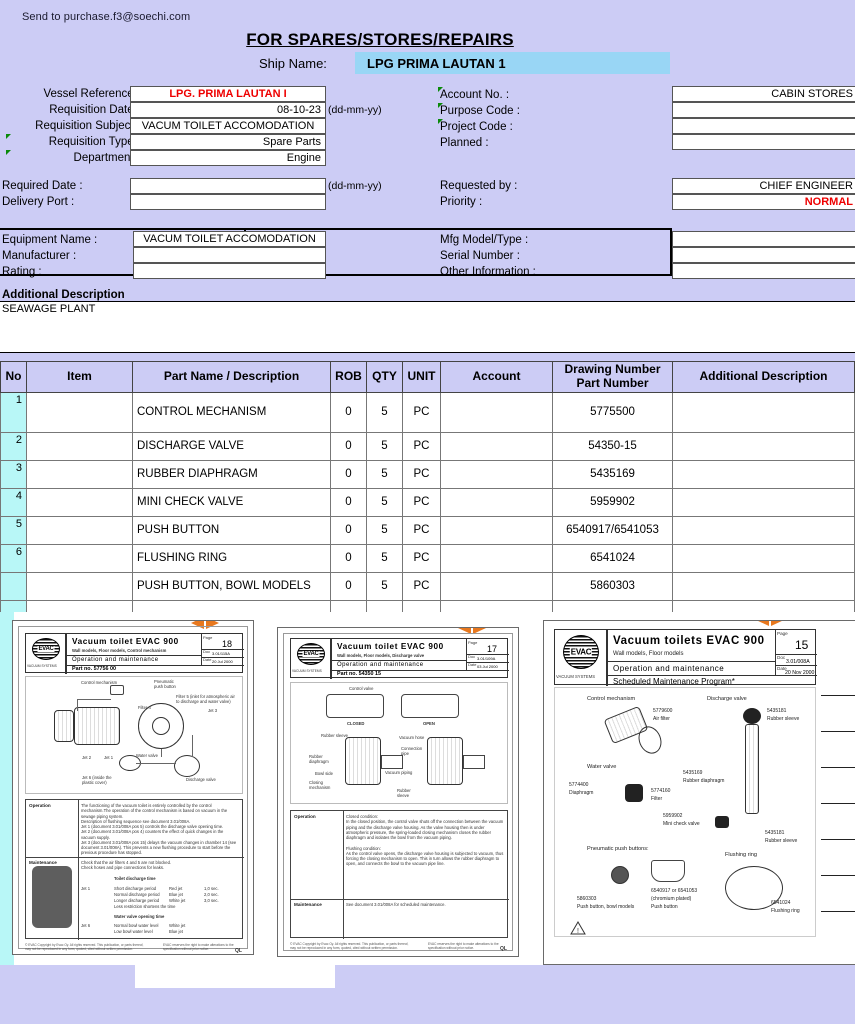 The width and height of the screenshot is (855, 1024). Describe the element at coordinates (228, 126) in the screenshot. I see `requisition-subject-field: VACUM TOILET ACCOMODATION` at that location.